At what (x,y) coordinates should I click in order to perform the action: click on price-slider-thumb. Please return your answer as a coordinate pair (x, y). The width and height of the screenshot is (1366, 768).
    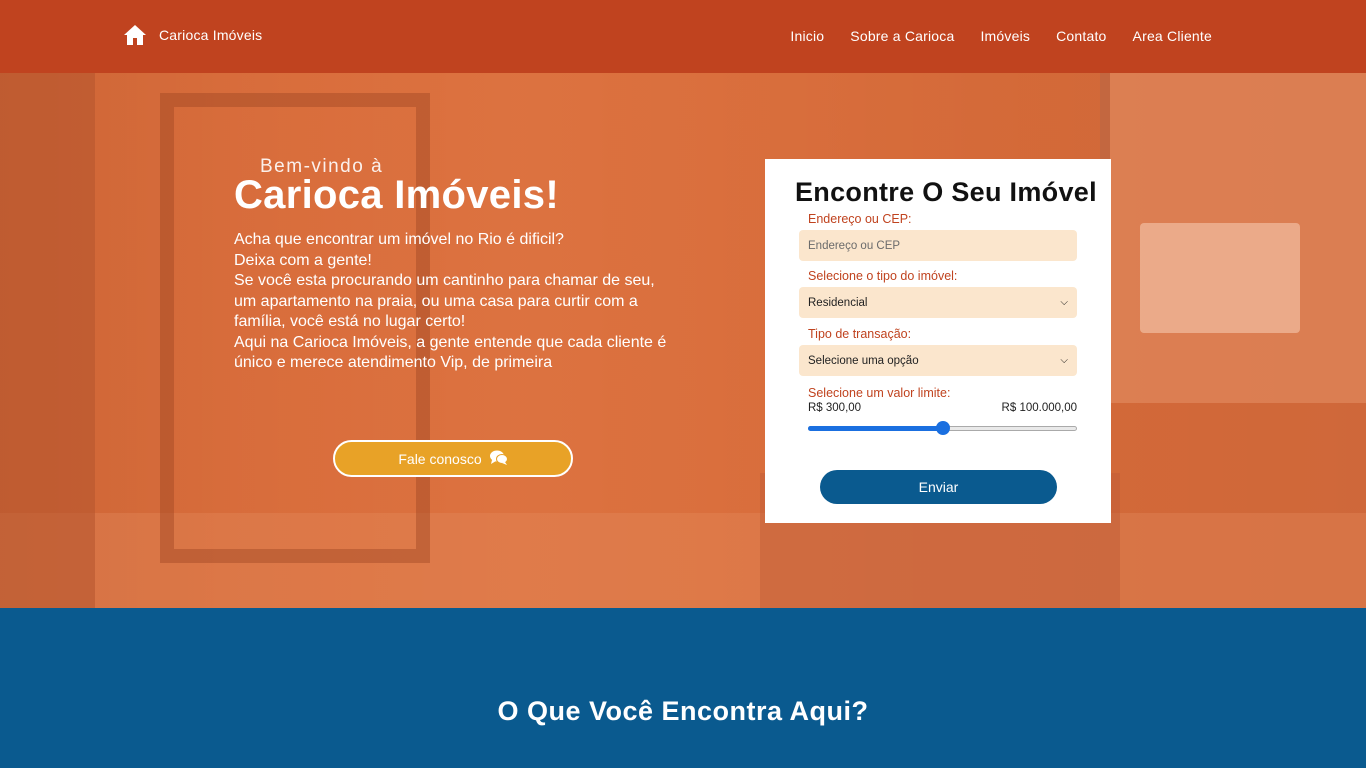
    Looking at the image, I should click on (943, 428).